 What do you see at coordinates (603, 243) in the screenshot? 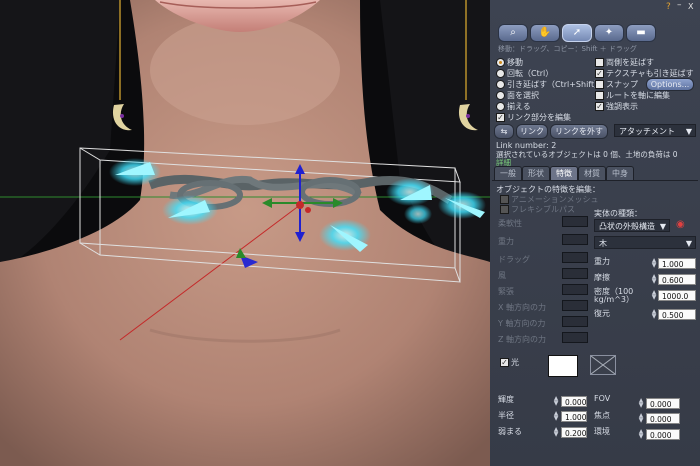
I see `material-value: 木` at bounding box center [603, 243].